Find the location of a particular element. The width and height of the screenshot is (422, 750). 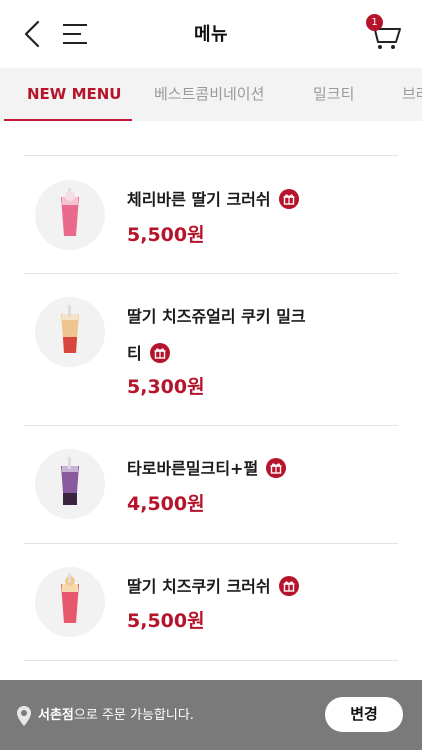

menu-item-price: 5,300원 is located at coordinates (166, 387).